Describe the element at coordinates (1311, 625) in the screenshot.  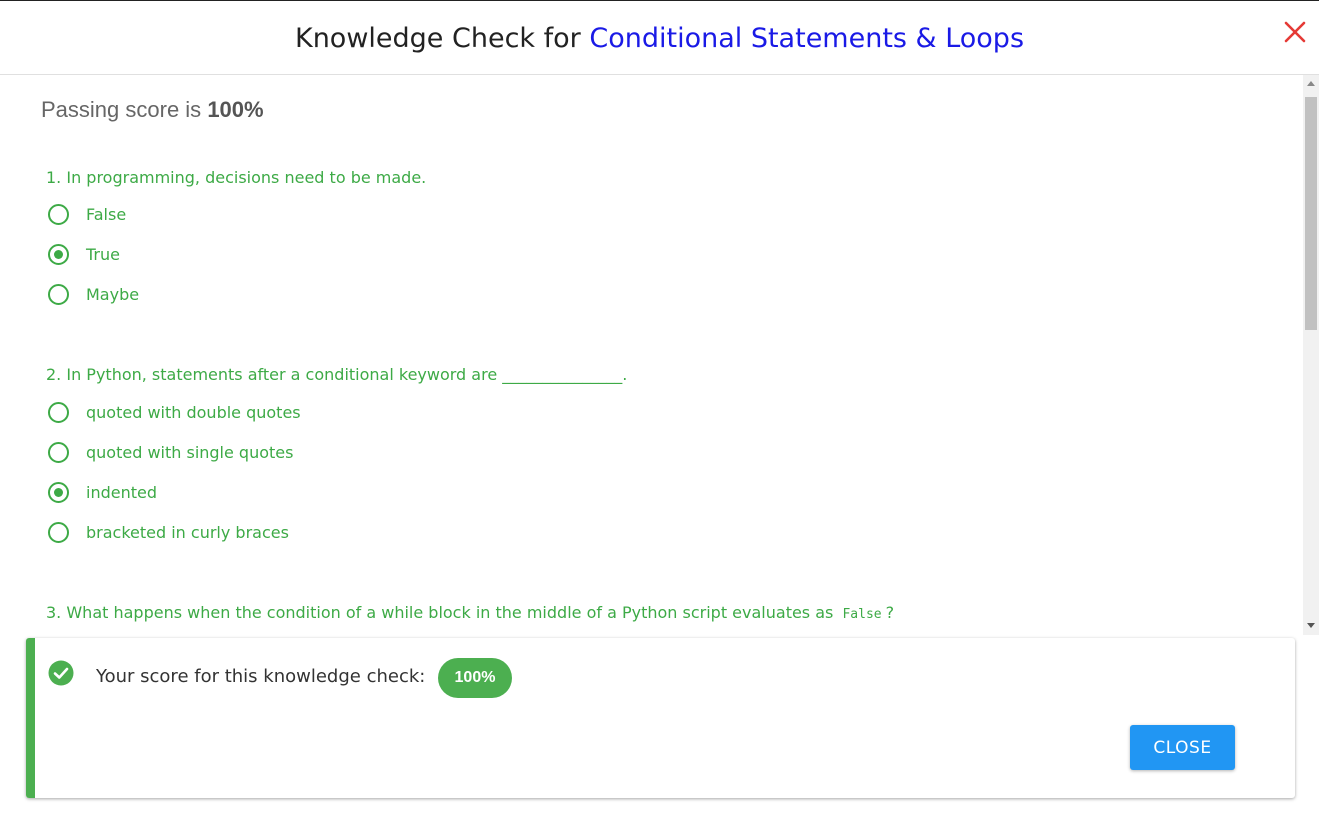
I see `scroll-down-arrow-icon` at that location.